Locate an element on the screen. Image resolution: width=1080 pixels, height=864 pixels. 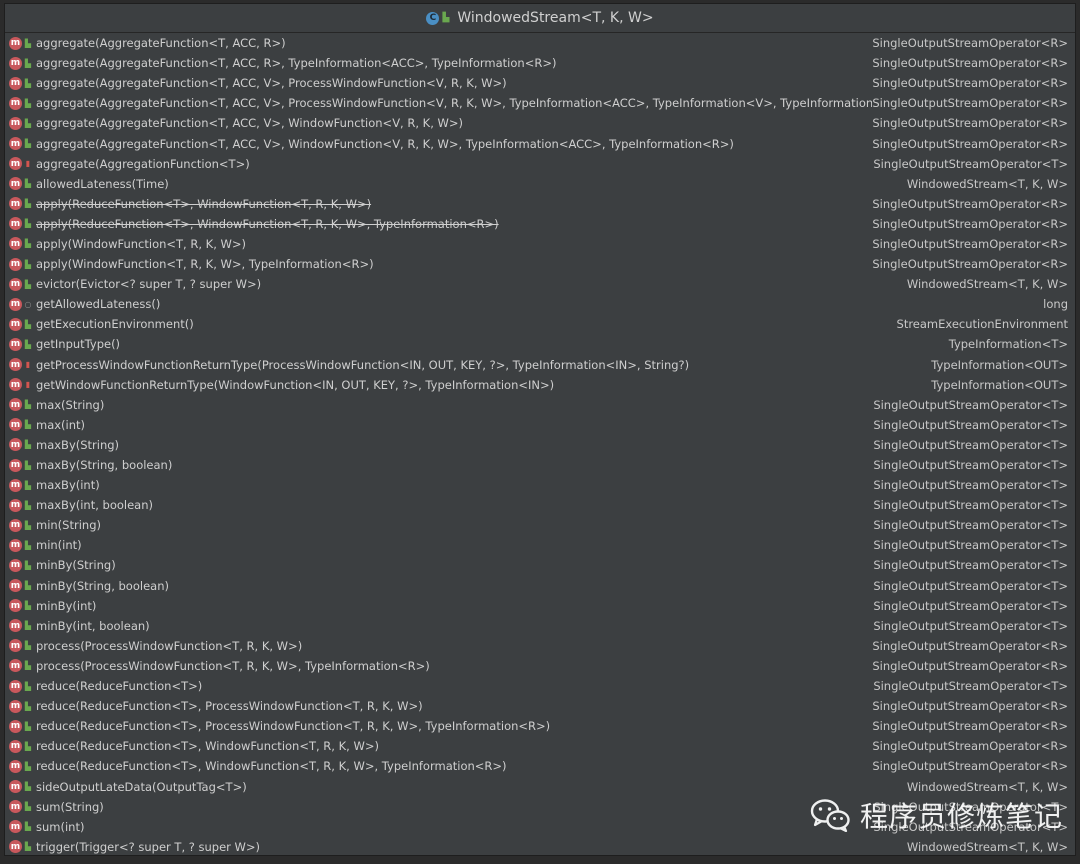
method-row: m ▙ getInputType() TypeInformation<T> is located at coordinates (540, 344).